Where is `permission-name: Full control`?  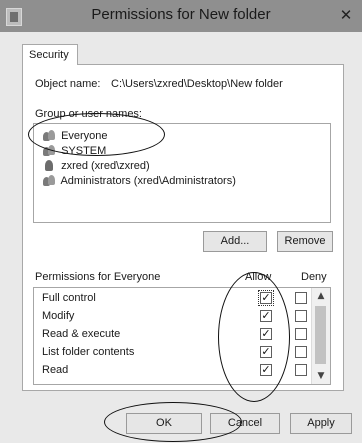
permission-name: Full control is located at coordinates (69, 298).